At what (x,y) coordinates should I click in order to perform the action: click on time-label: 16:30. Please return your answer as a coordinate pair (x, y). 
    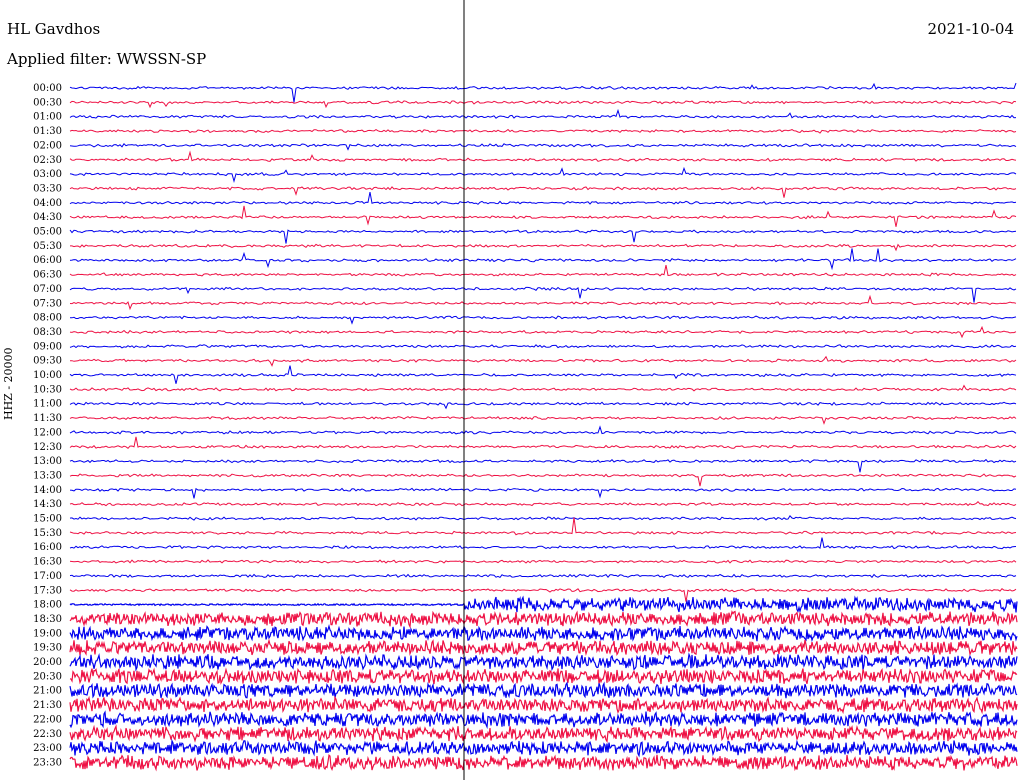
    Looking at the image, I should click on (47, 562).